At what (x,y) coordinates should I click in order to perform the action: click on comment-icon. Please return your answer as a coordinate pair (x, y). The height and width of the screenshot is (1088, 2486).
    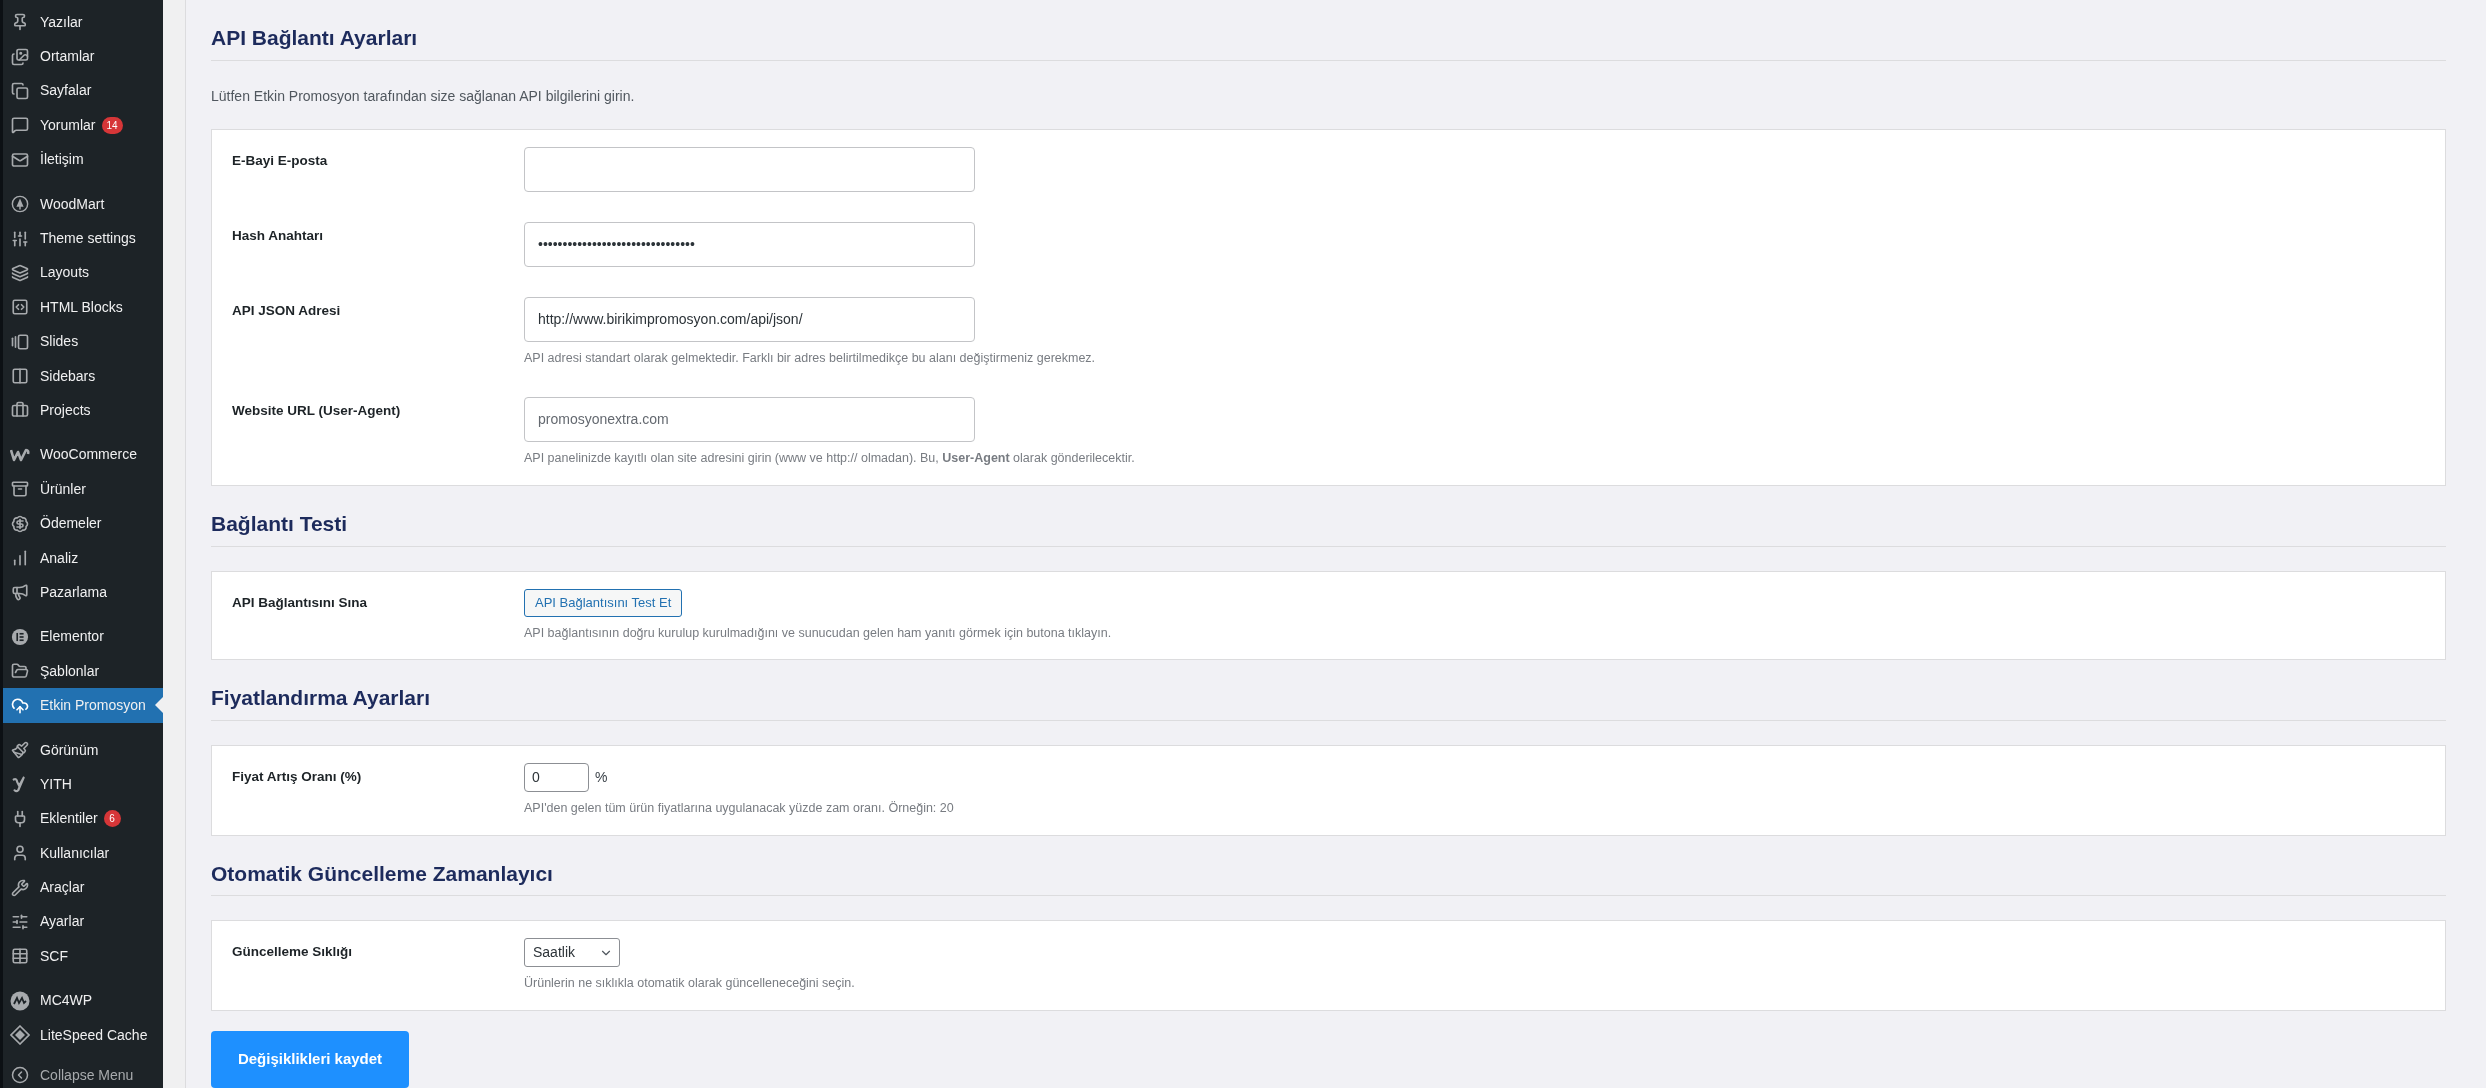
    Looking at the image, I should click on (20, 125).